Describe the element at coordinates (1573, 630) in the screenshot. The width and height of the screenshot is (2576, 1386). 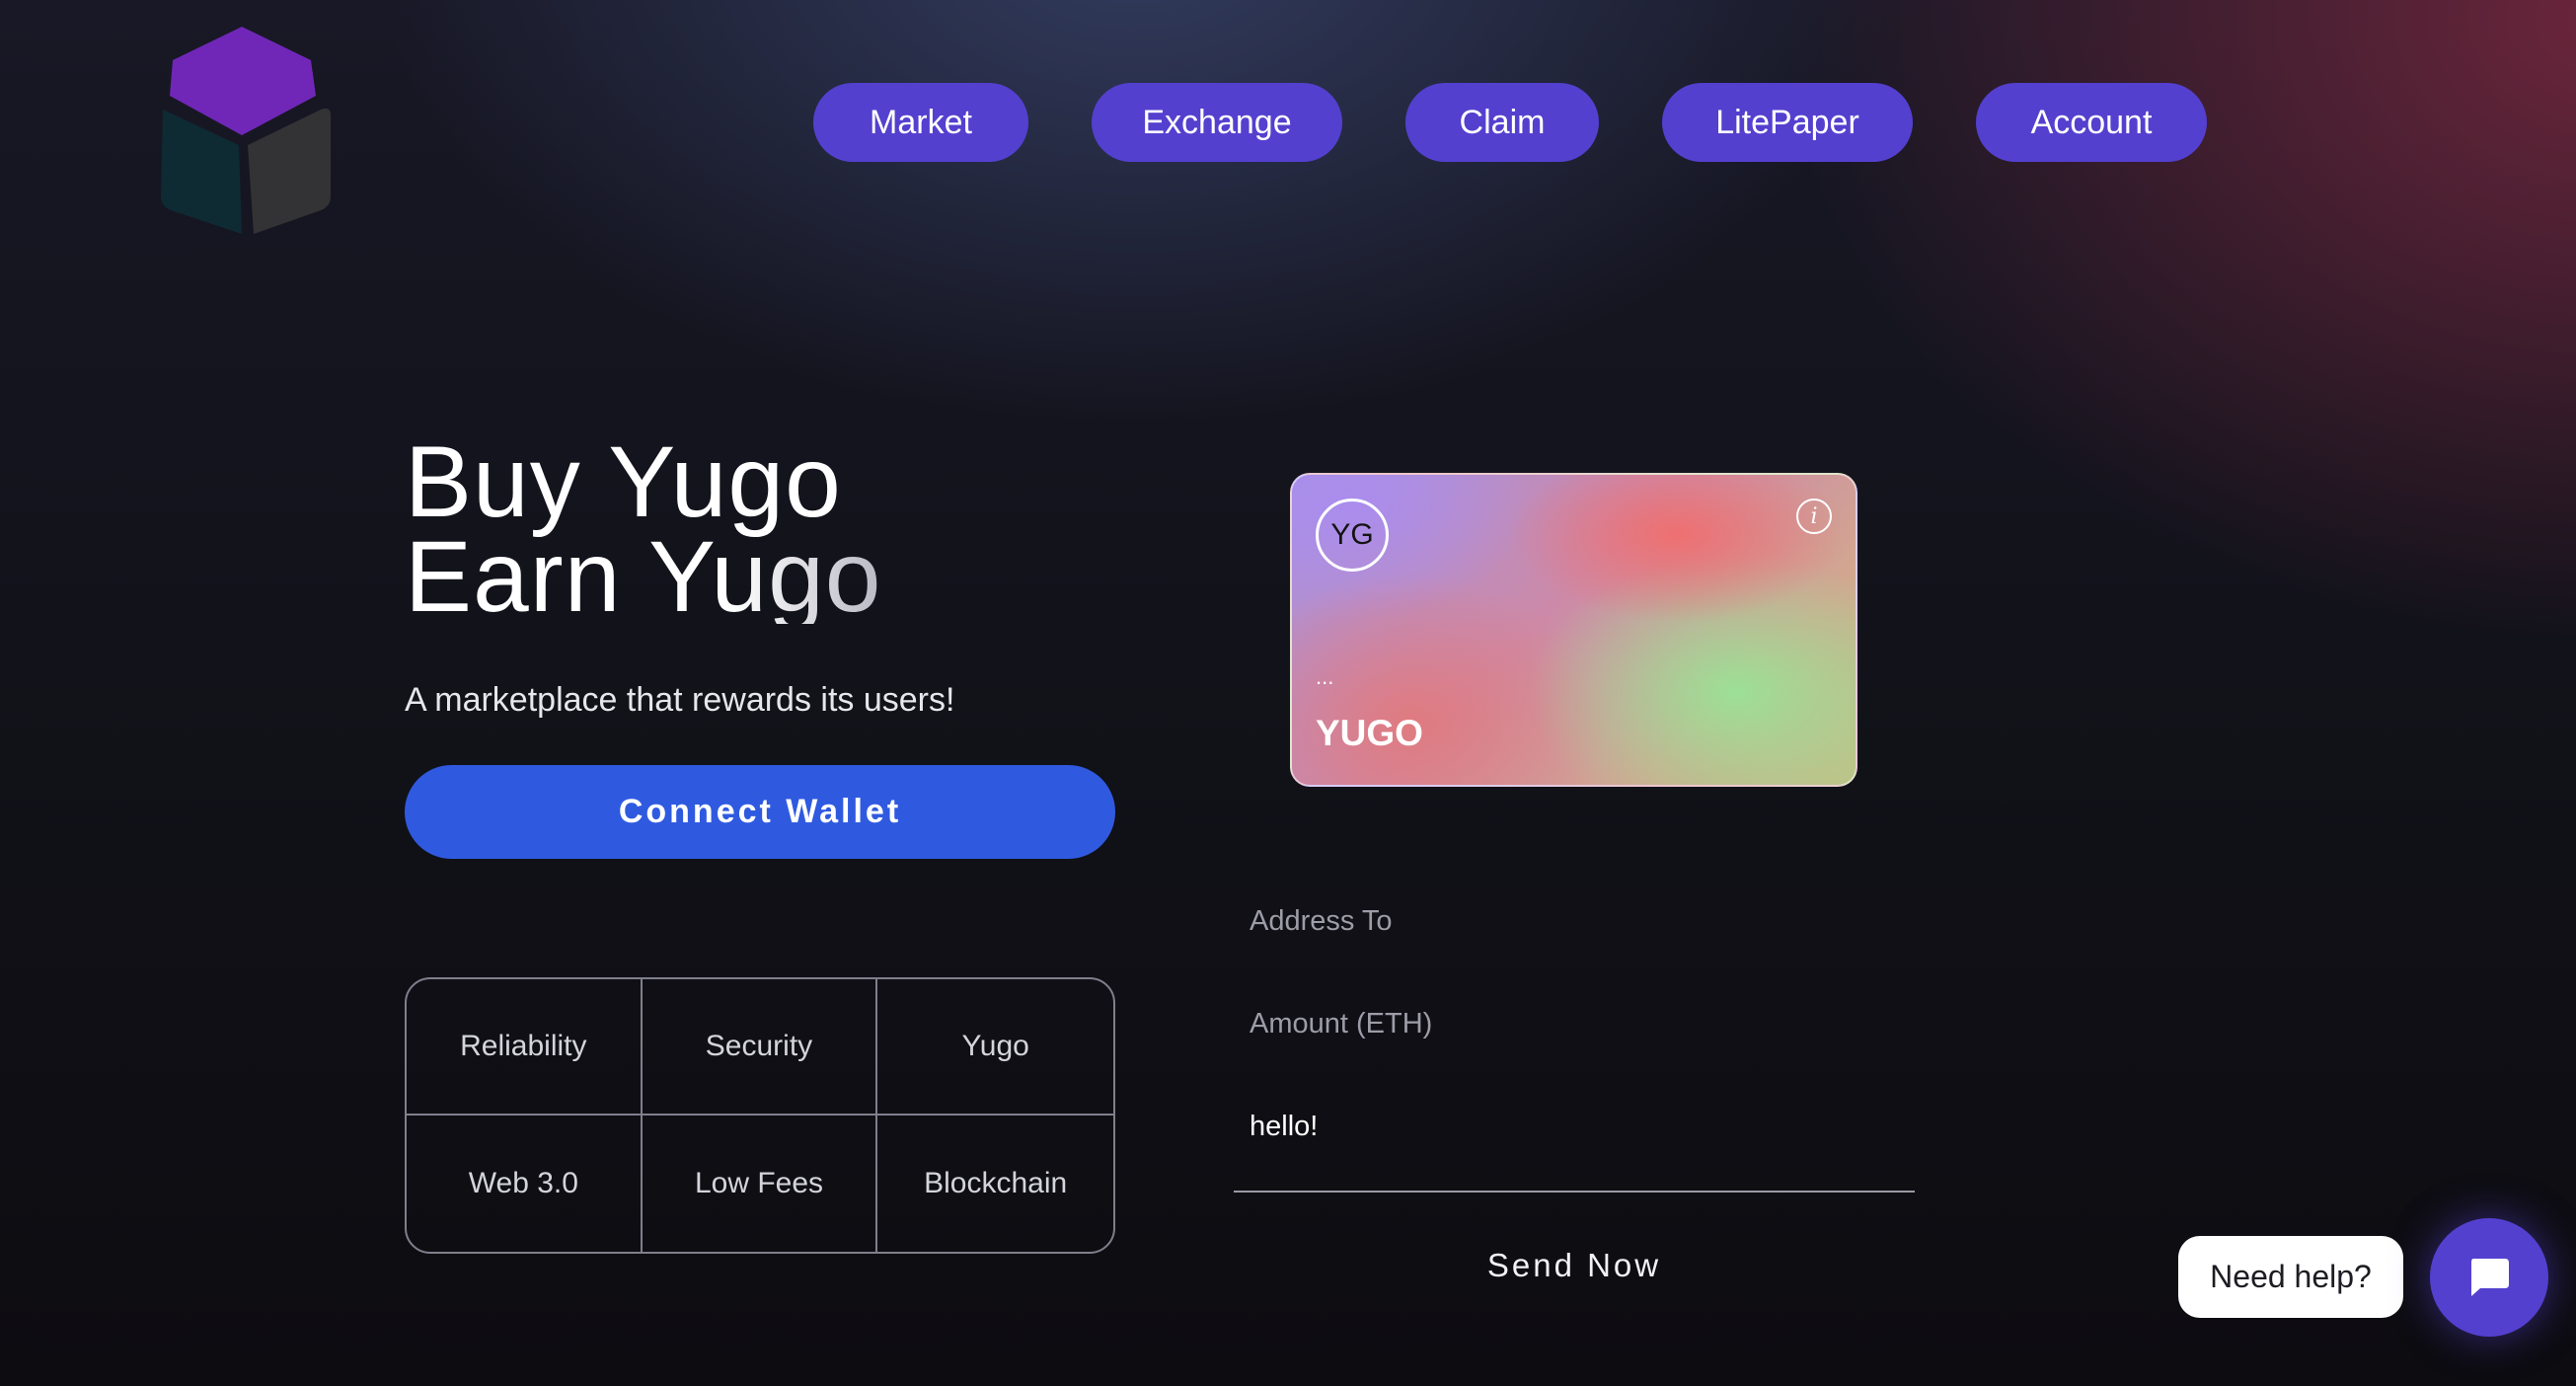
I see `yugo-card: YG i ... YUGO` at that location.